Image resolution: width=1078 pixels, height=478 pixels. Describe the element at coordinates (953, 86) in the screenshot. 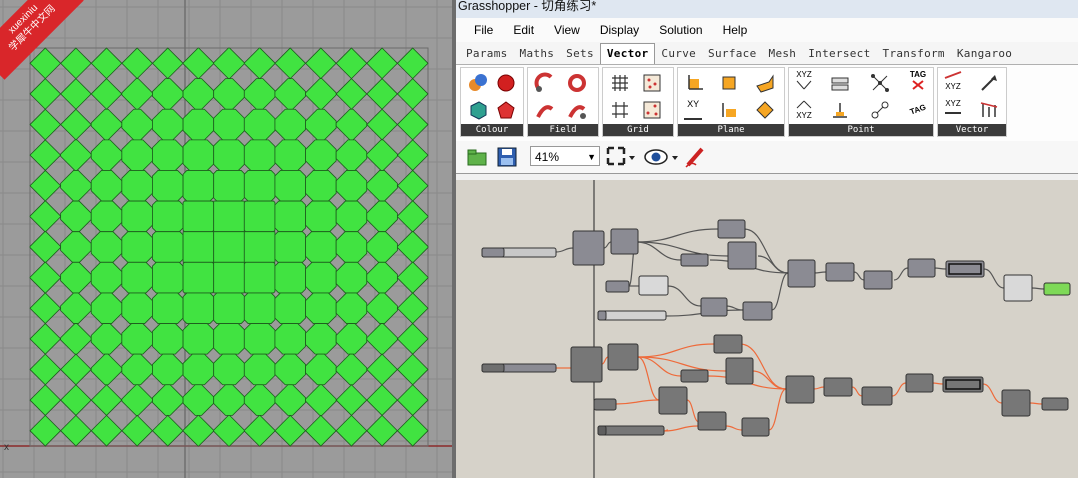

I see `xyz-icon-text-3: XYZ` at that location.